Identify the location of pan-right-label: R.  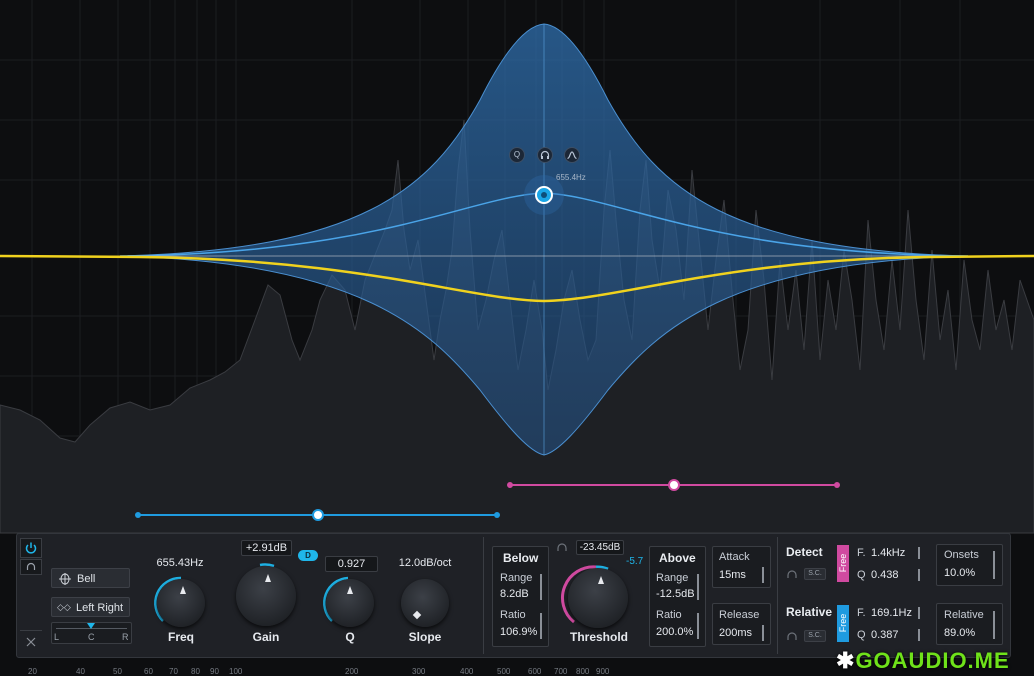
(125, 637).